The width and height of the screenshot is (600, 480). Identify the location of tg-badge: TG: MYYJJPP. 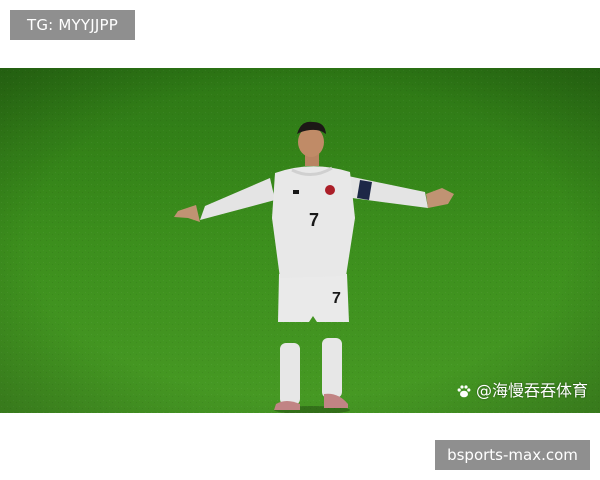
(72, 25).